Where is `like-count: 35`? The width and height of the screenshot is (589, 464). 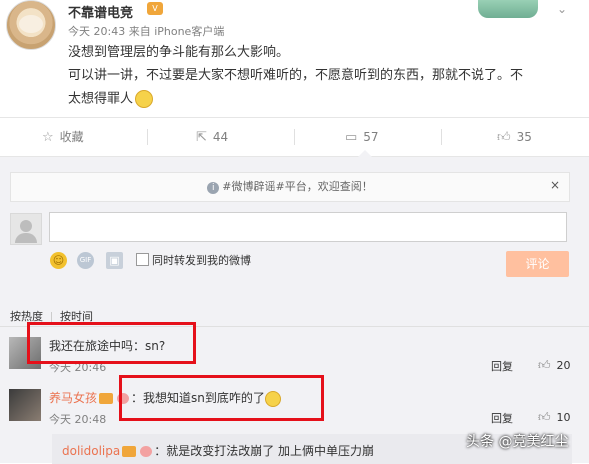
like-count: 35 is located at coordinates (524, 137).